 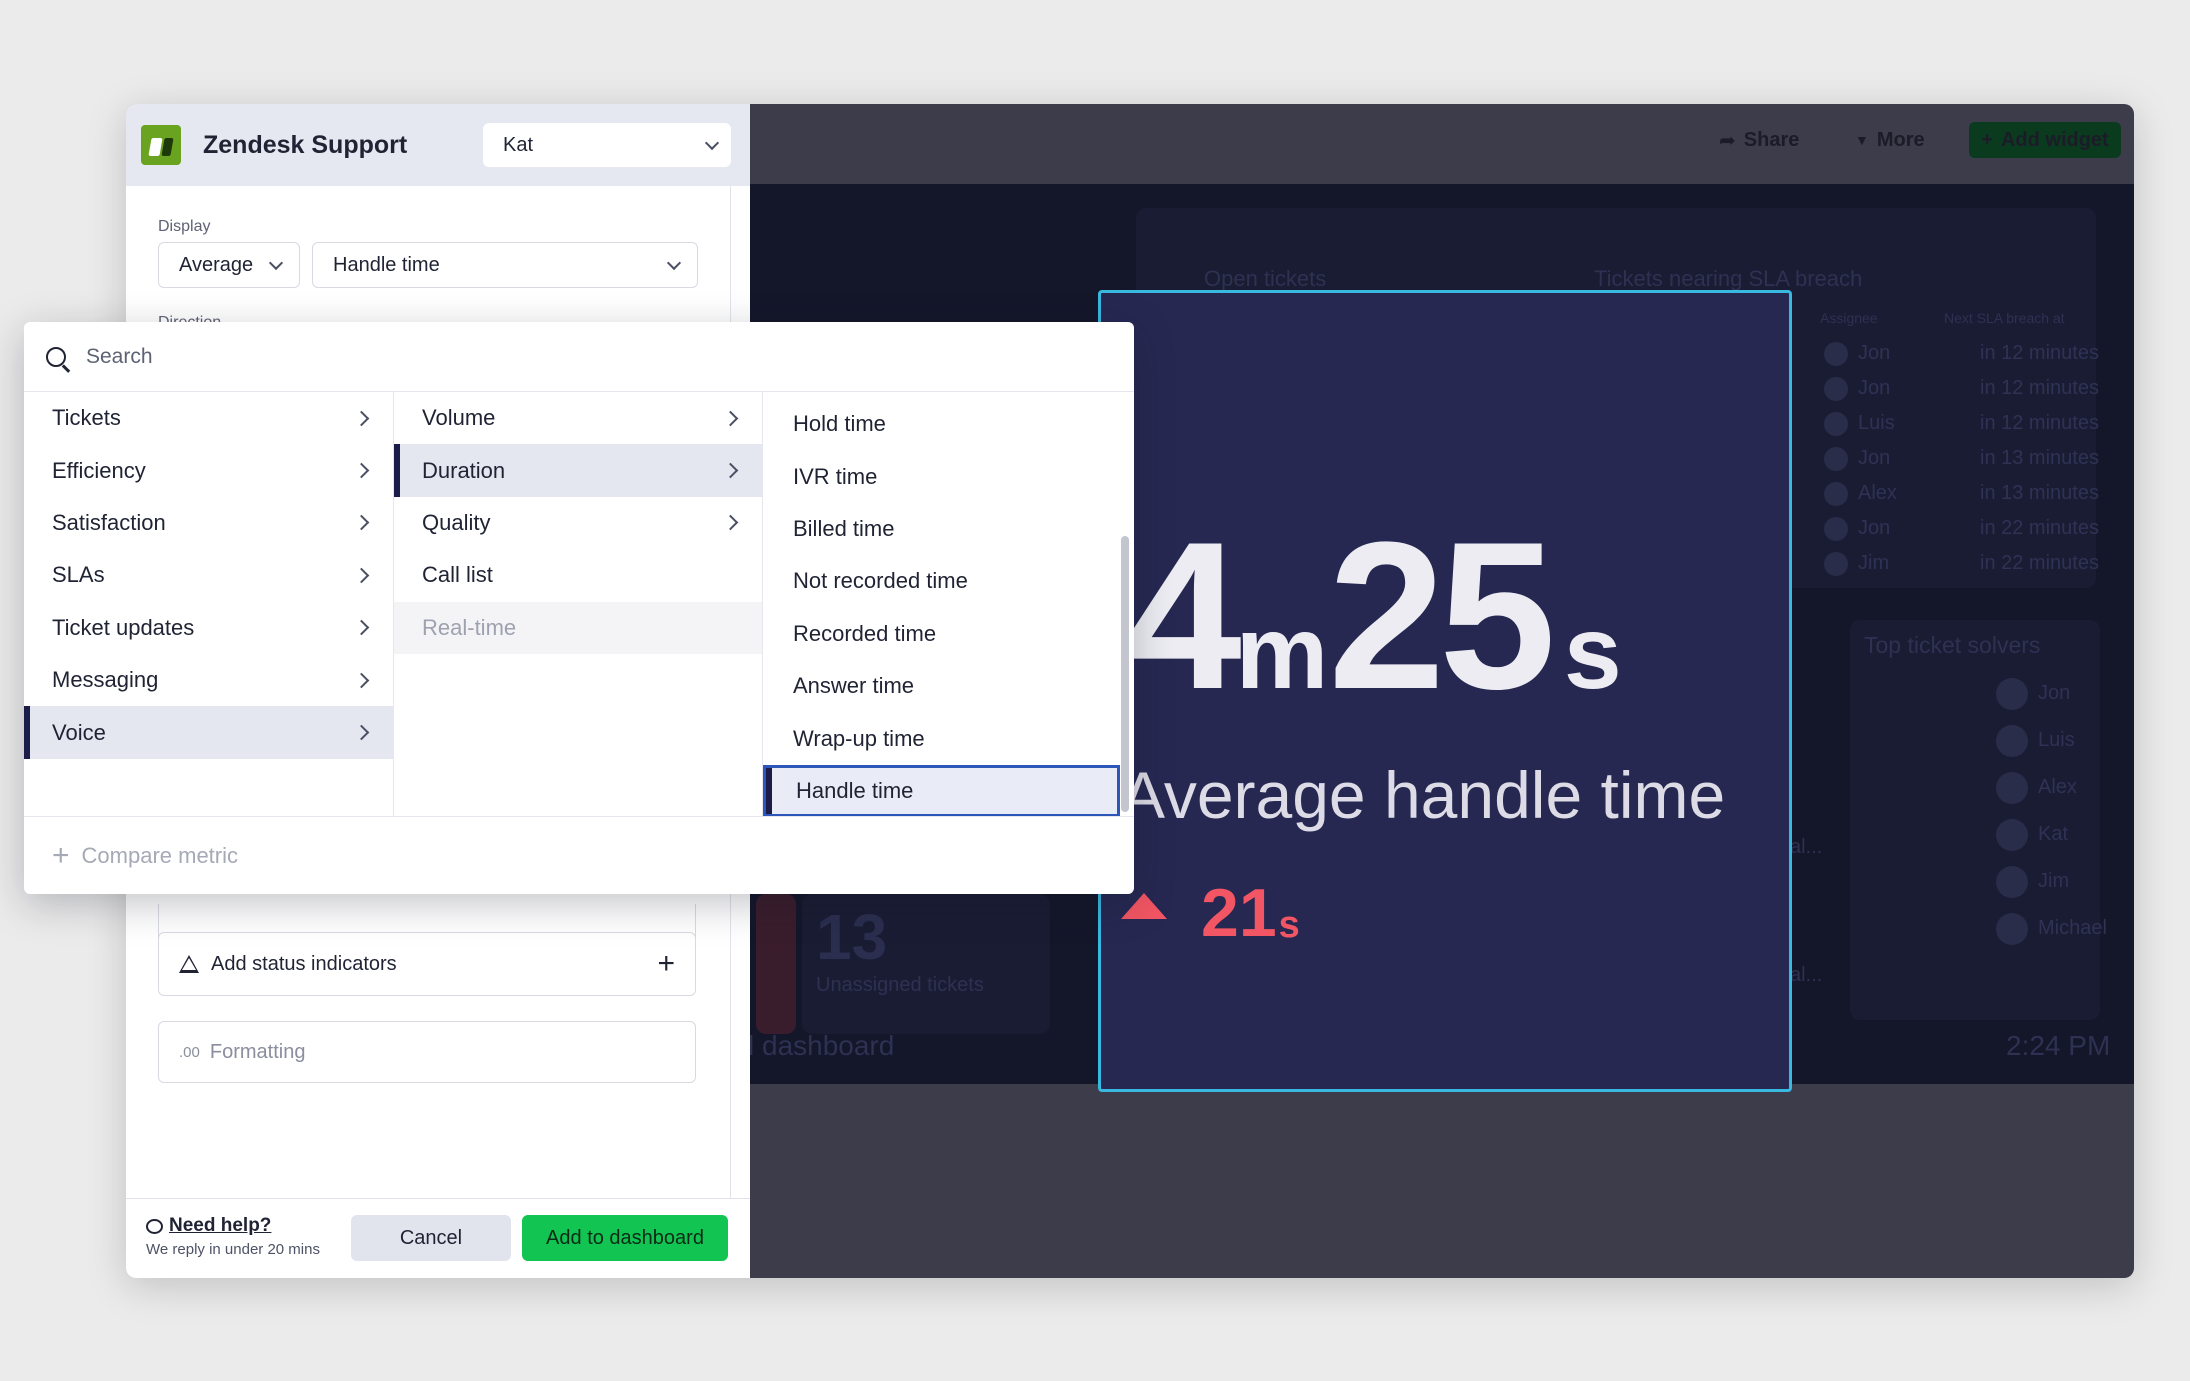 What do you see at coordinates (2065, 787) in the screenshot?
I see `solver-row: Alex333` at bounding box center [2065, 787].